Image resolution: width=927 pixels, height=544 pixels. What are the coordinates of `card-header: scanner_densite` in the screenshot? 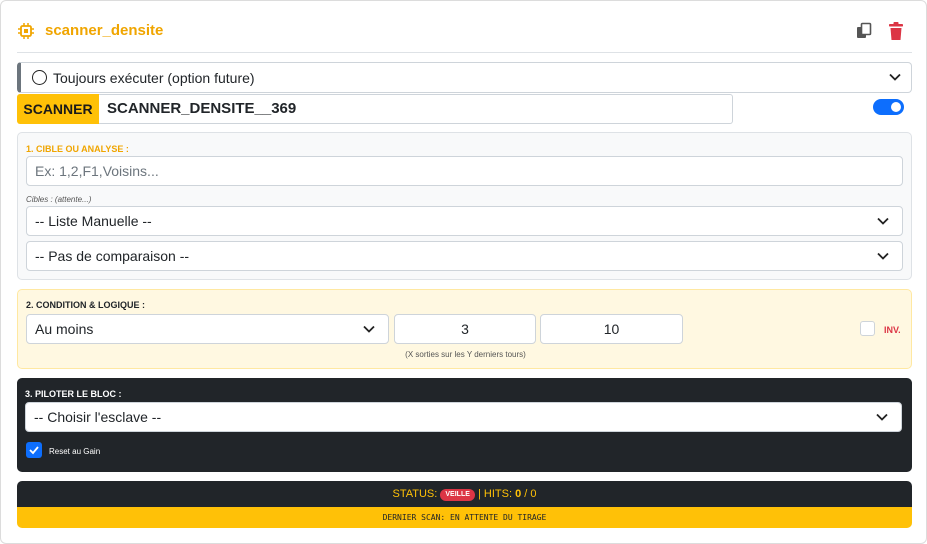 It's located at (464, 34).